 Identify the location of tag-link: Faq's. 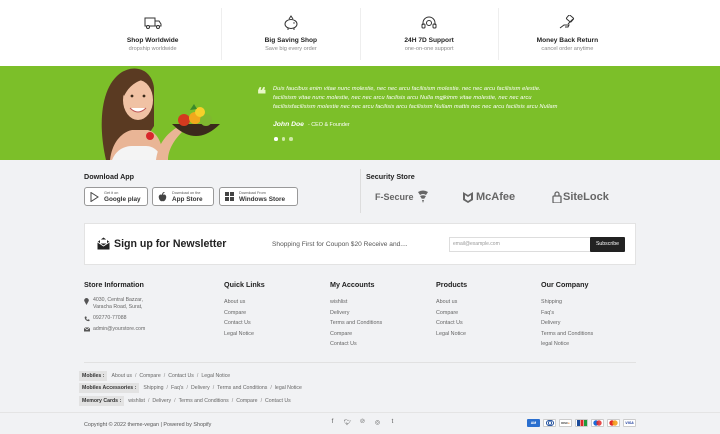
(177, 388).